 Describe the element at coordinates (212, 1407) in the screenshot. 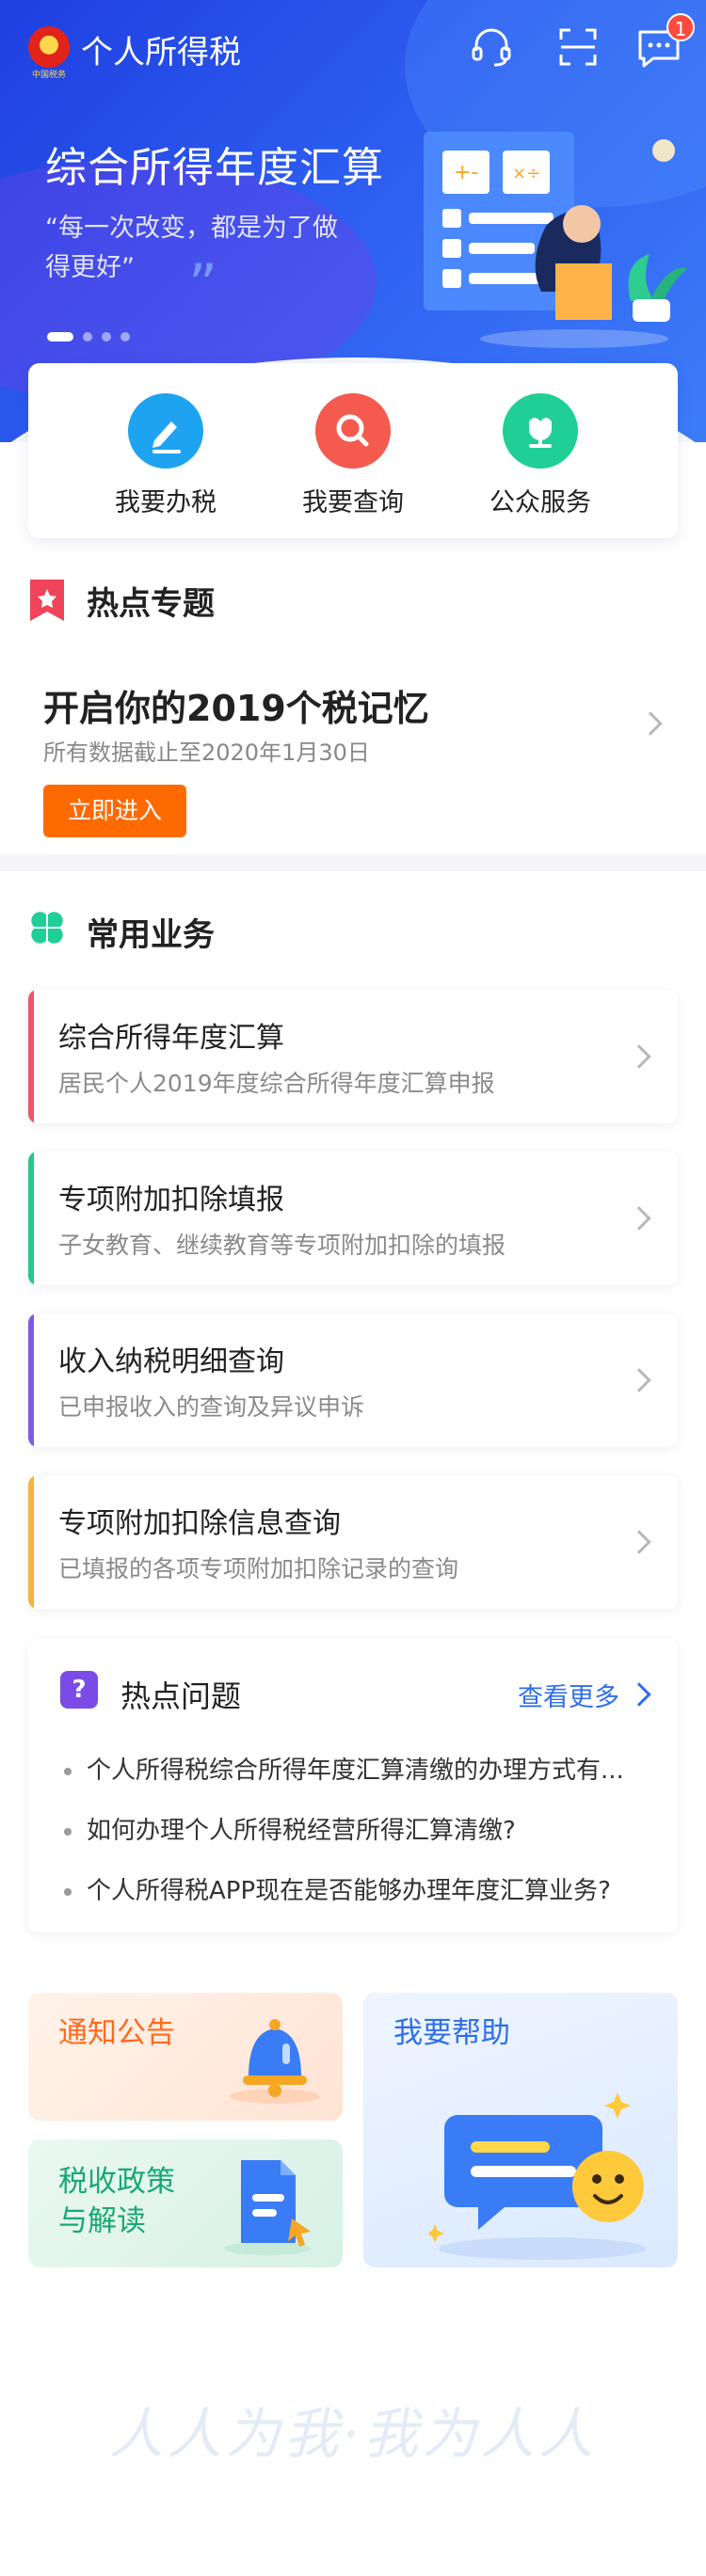

I see `service-subtitle: 已申报收入的查询及异议申诉` at that location.